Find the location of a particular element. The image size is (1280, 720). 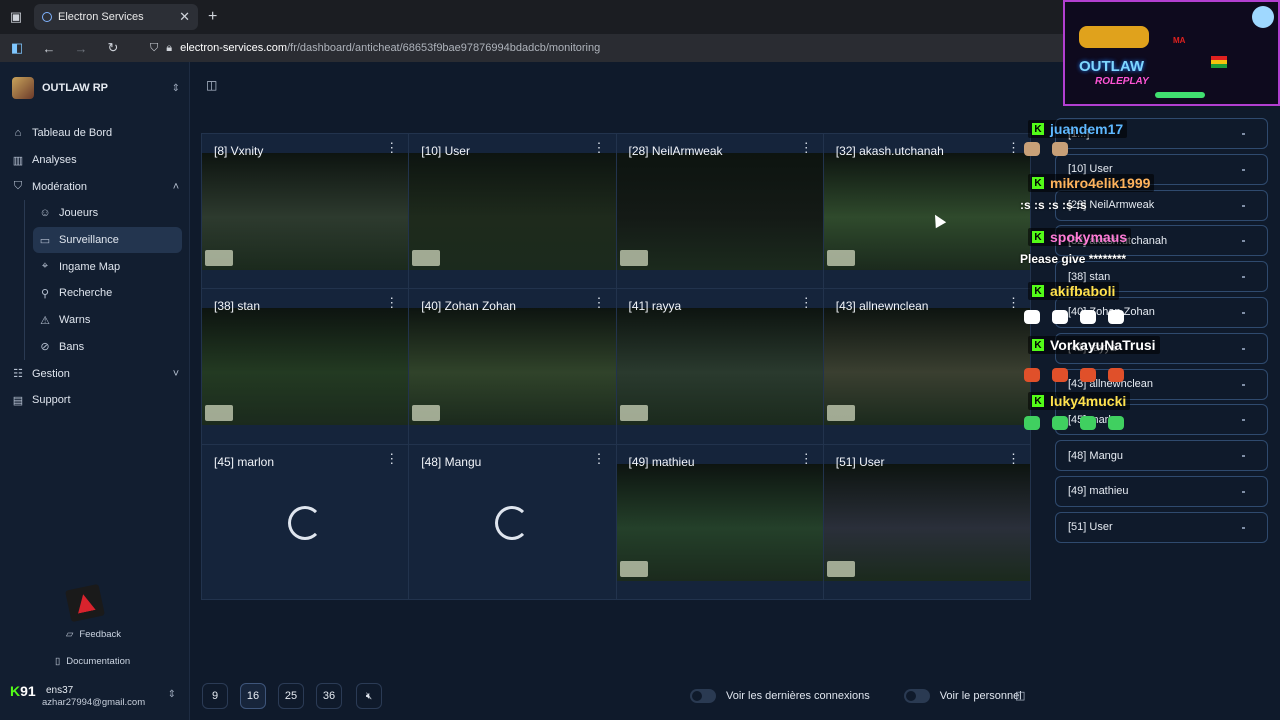

sidebar-item-search: ⚲ Recherche is located at coordinates (107, 293).